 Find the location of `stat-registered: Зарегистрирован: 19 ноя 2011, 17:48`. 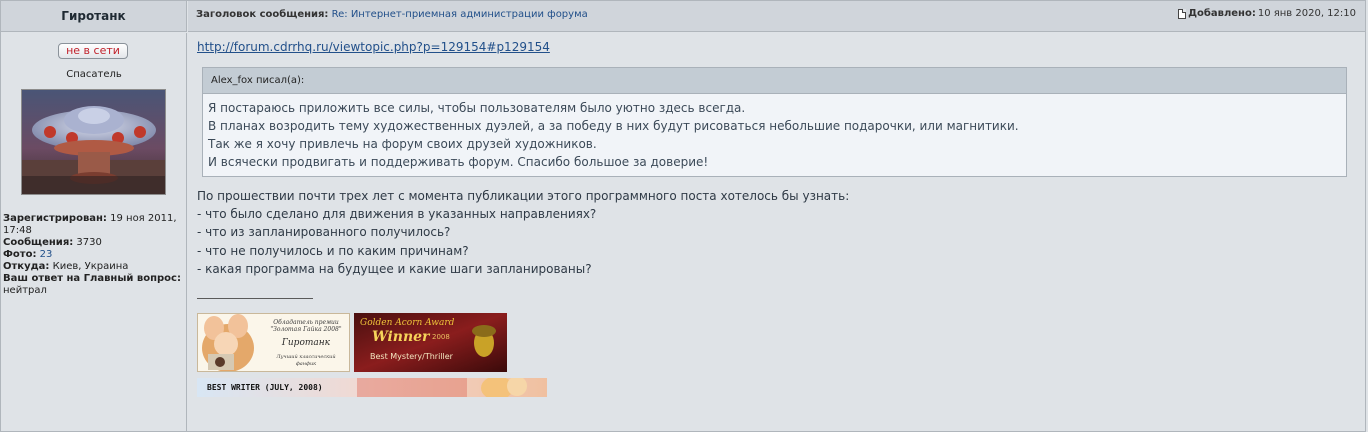

stat-registered: Зарегистрирован: 19 ноя 2011, 17:48 is located at coordinates (94, 225).